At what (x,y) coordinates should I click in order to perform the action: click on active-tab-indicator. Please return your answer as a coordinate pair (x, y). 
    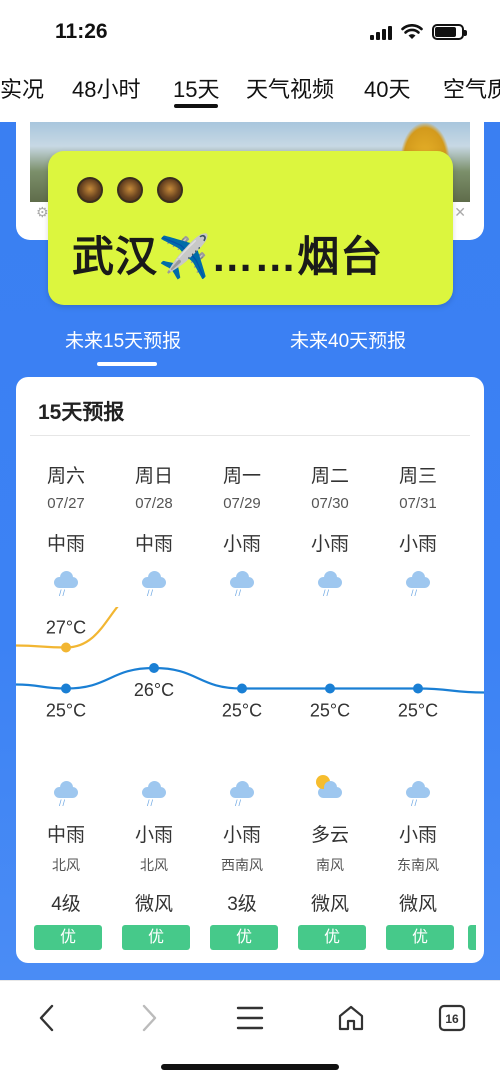
    Looking at the image, I should click on (196, 106).